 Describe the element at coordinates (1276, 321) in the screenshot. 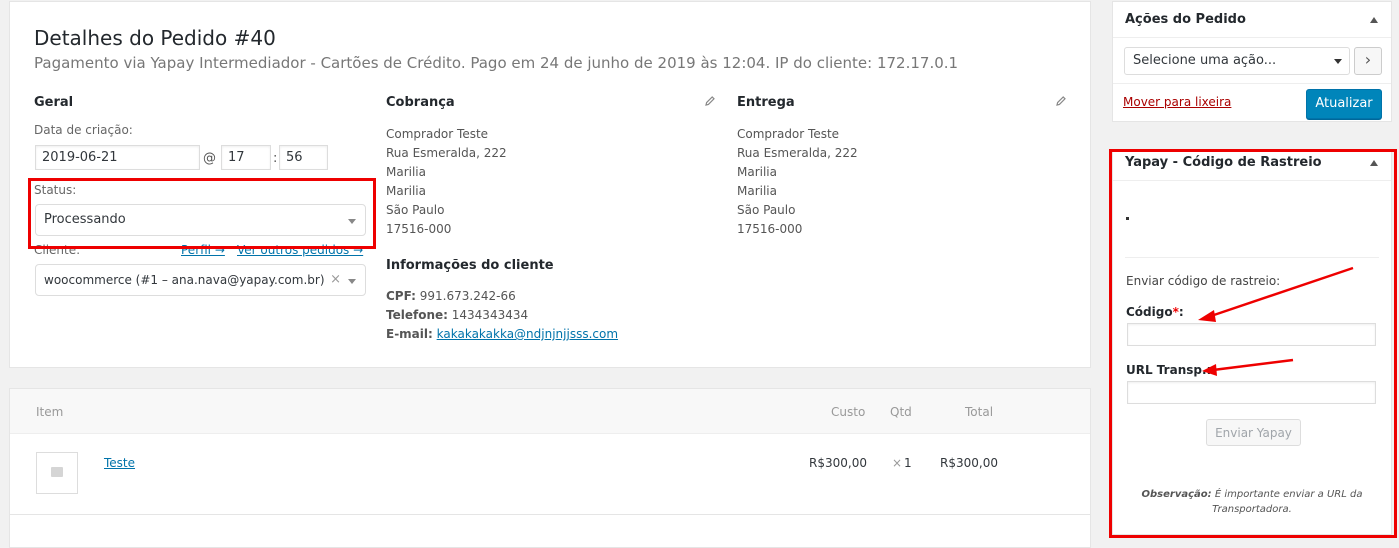

I see `red-arrow-annotation` at that location.